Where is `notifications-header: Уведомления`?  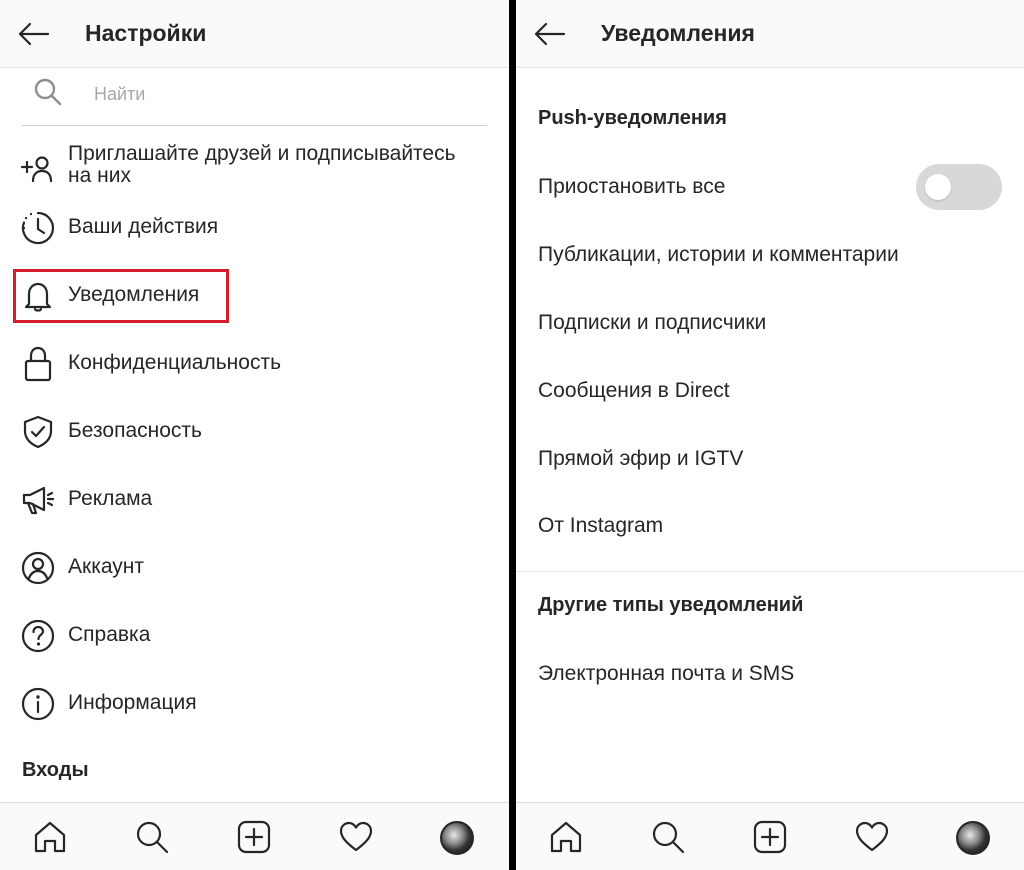 notifications-header: Уведомления is located at coordinates (770, 34).